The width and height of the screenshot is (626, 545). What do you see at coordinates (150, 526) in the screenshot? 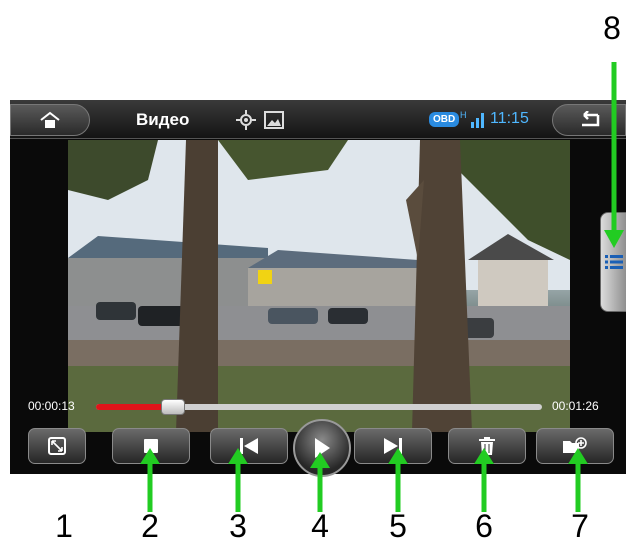
I see `callout-label-2: 2` at bounding box center [150, 526].